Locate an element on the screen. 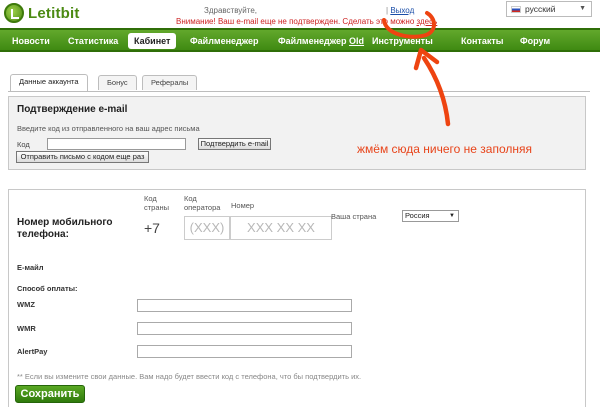 The height and width of the screenshot is (407, 600). email-label: E-майл is located at coordinates (30, 267).